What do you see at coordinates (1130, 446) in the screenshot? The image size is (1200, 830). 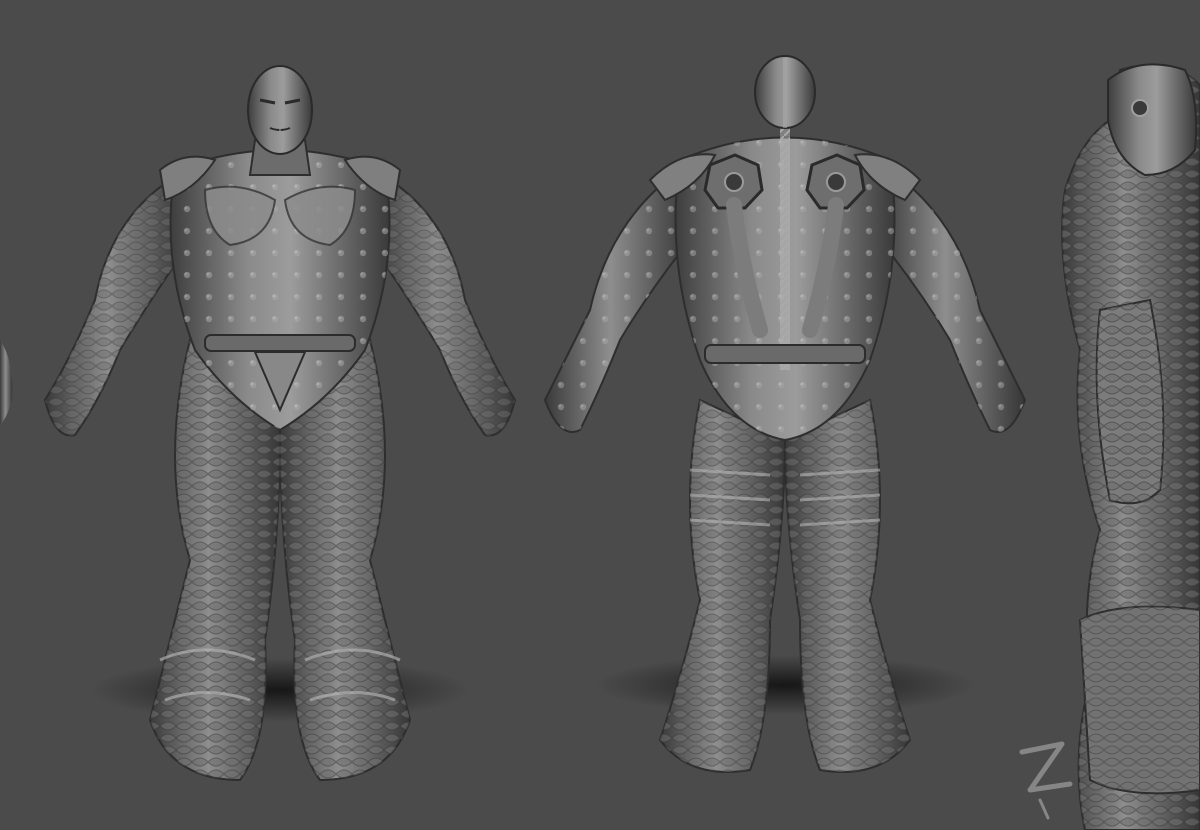 I see `side-view-figure` at bounding box center [1130, 446].